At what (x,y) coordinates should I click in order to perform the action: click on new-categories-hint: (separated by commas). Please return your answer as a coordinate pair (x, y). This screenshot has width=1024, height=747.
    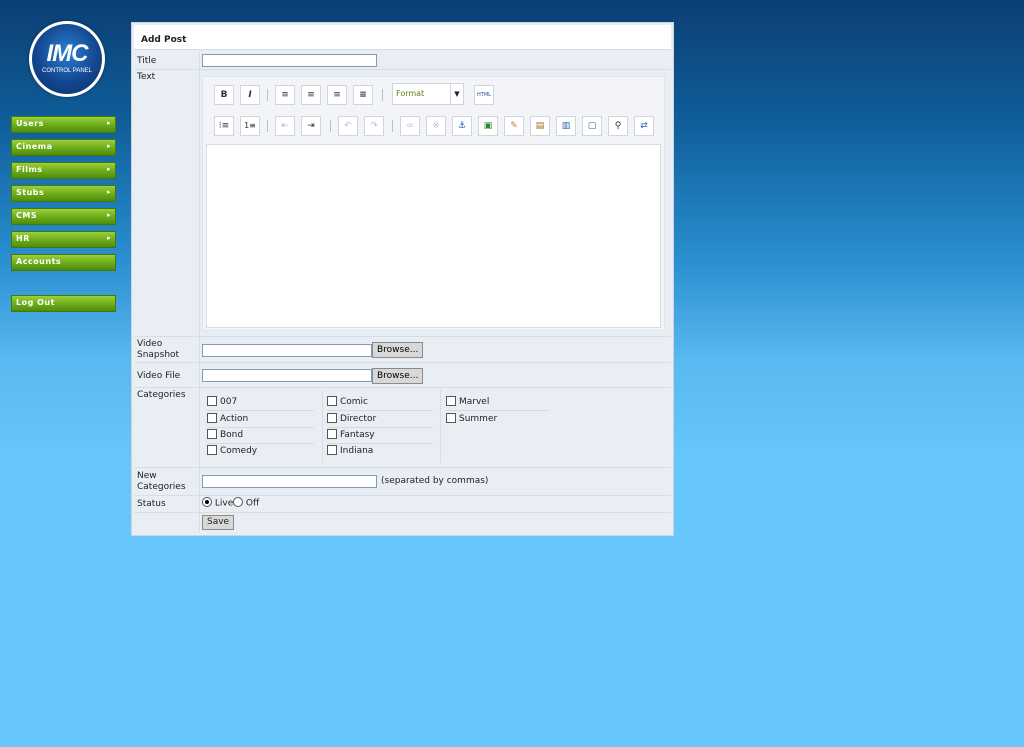
    Looking at the image, I should click on (435, 481).